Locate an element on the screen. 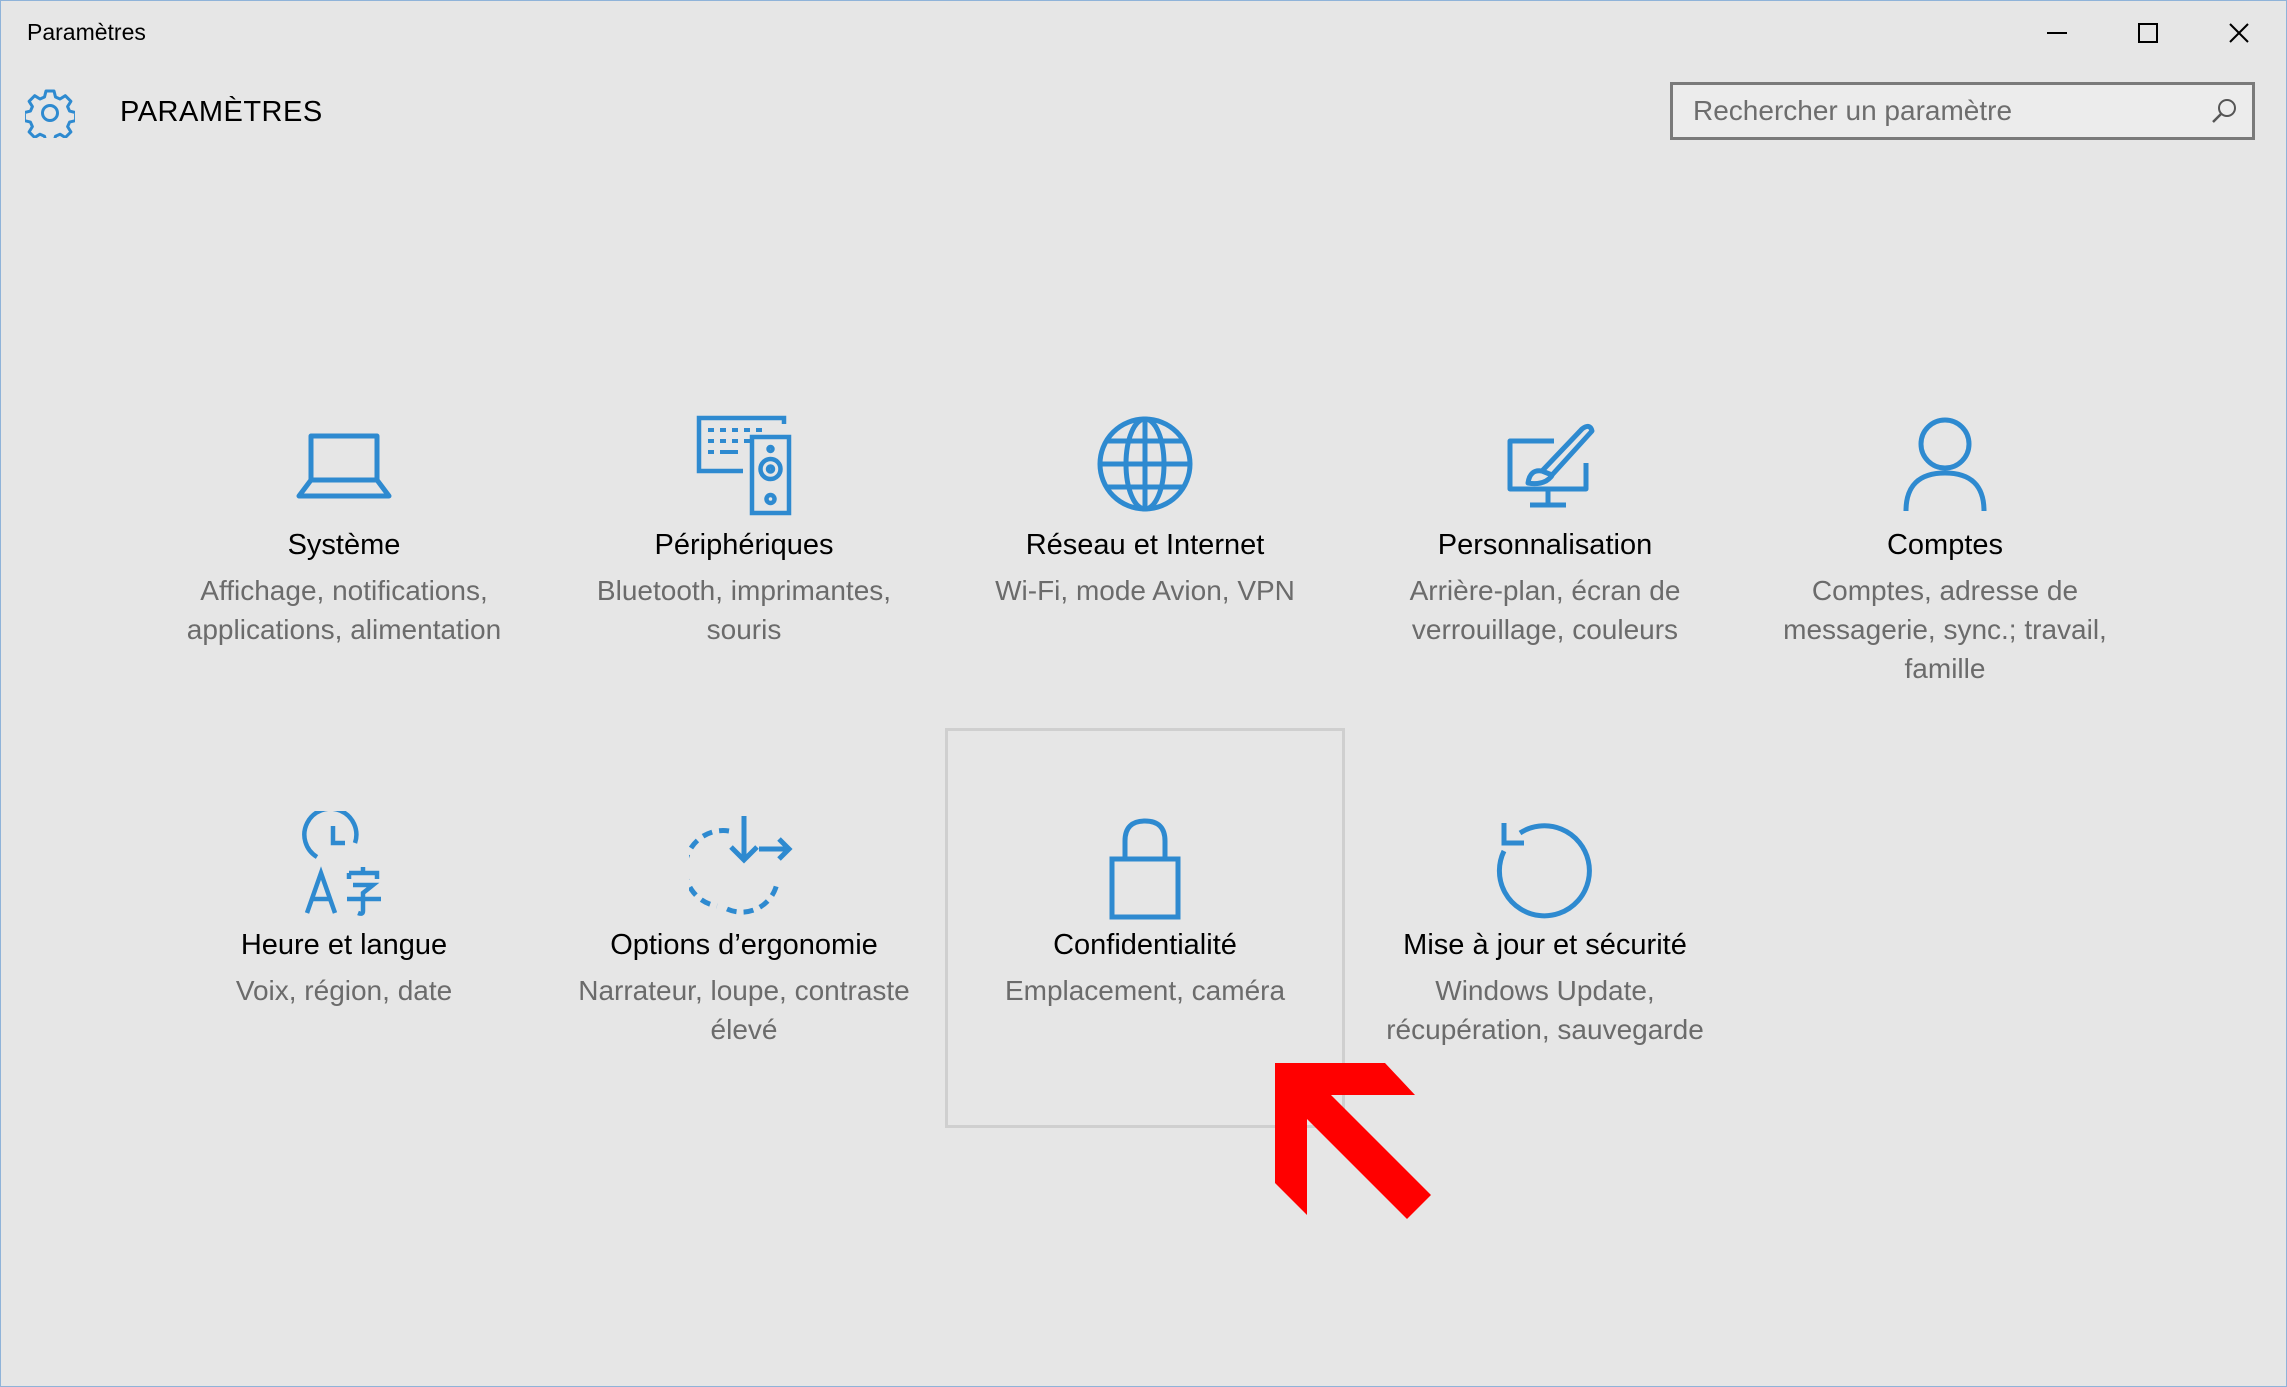 This screenshot has height=1387, width=2287. tile-name: Heure et langue is located at coordinates (344, 945).